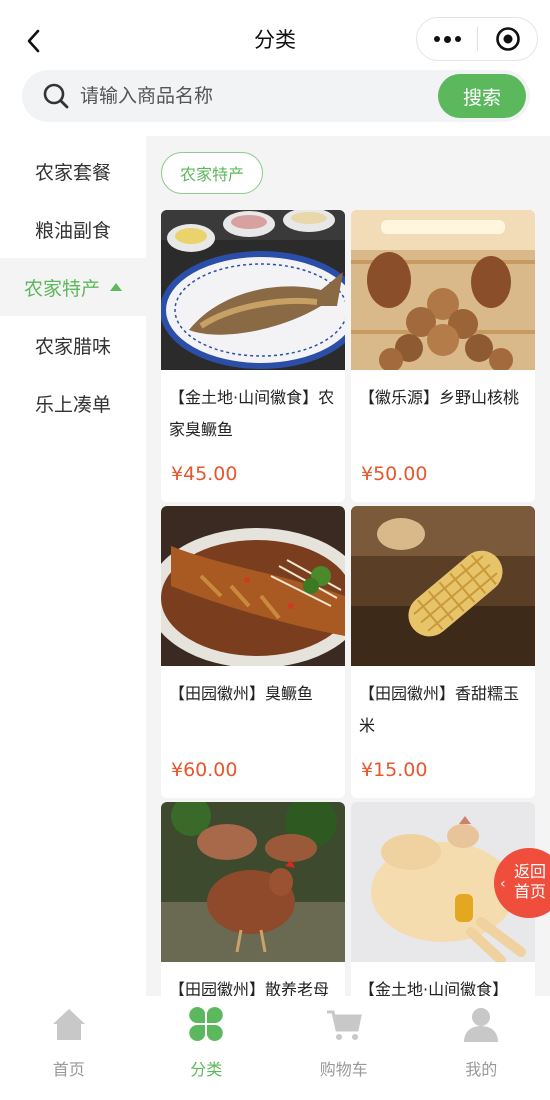 The width and height of the screenshot is (550, 1100). Describe the element at coordinates (69, 1048) in the screenshot. I see `tab-home: 首页` at that location.